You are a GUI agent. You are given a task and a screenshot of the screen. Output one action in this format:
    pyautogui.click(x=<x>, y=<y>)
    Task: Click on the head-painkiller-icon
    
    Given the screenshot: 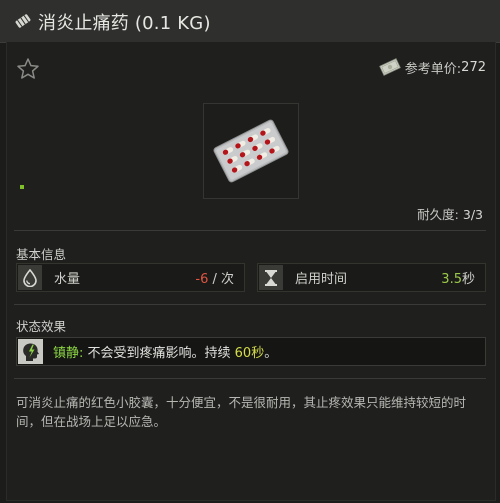 What is the action you would take?
    pyautogui.click(x=30, y=351)
    